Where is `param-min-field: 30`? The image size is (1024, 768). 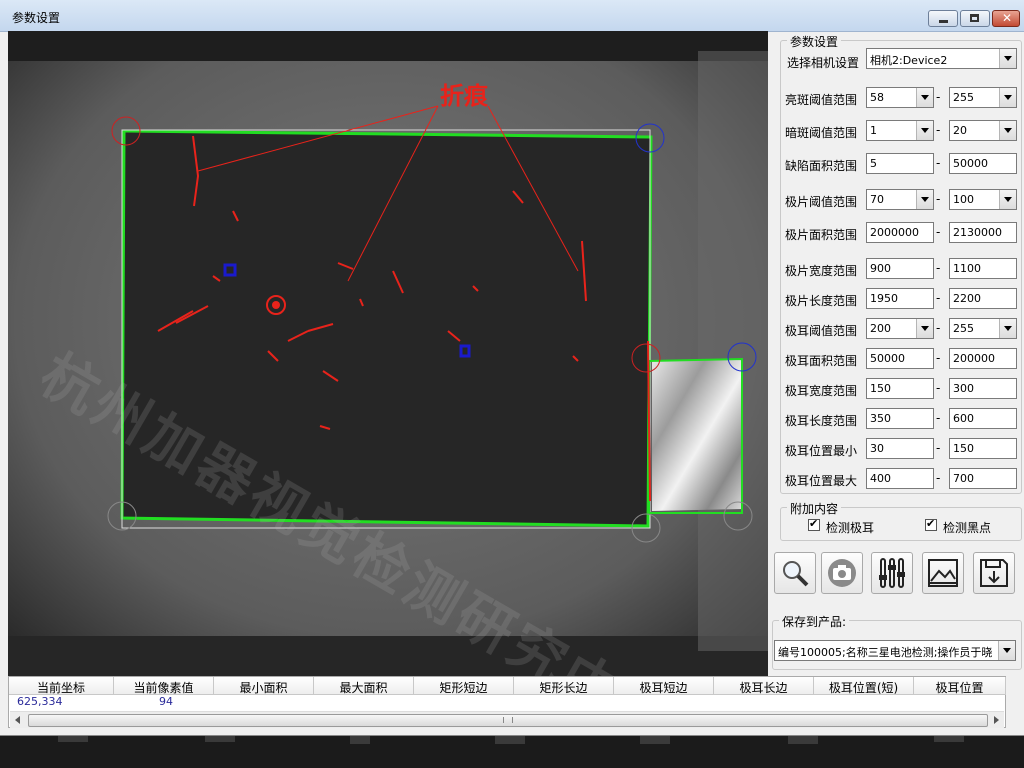 param-min-field: 30 is located at coordinates (900, 448).